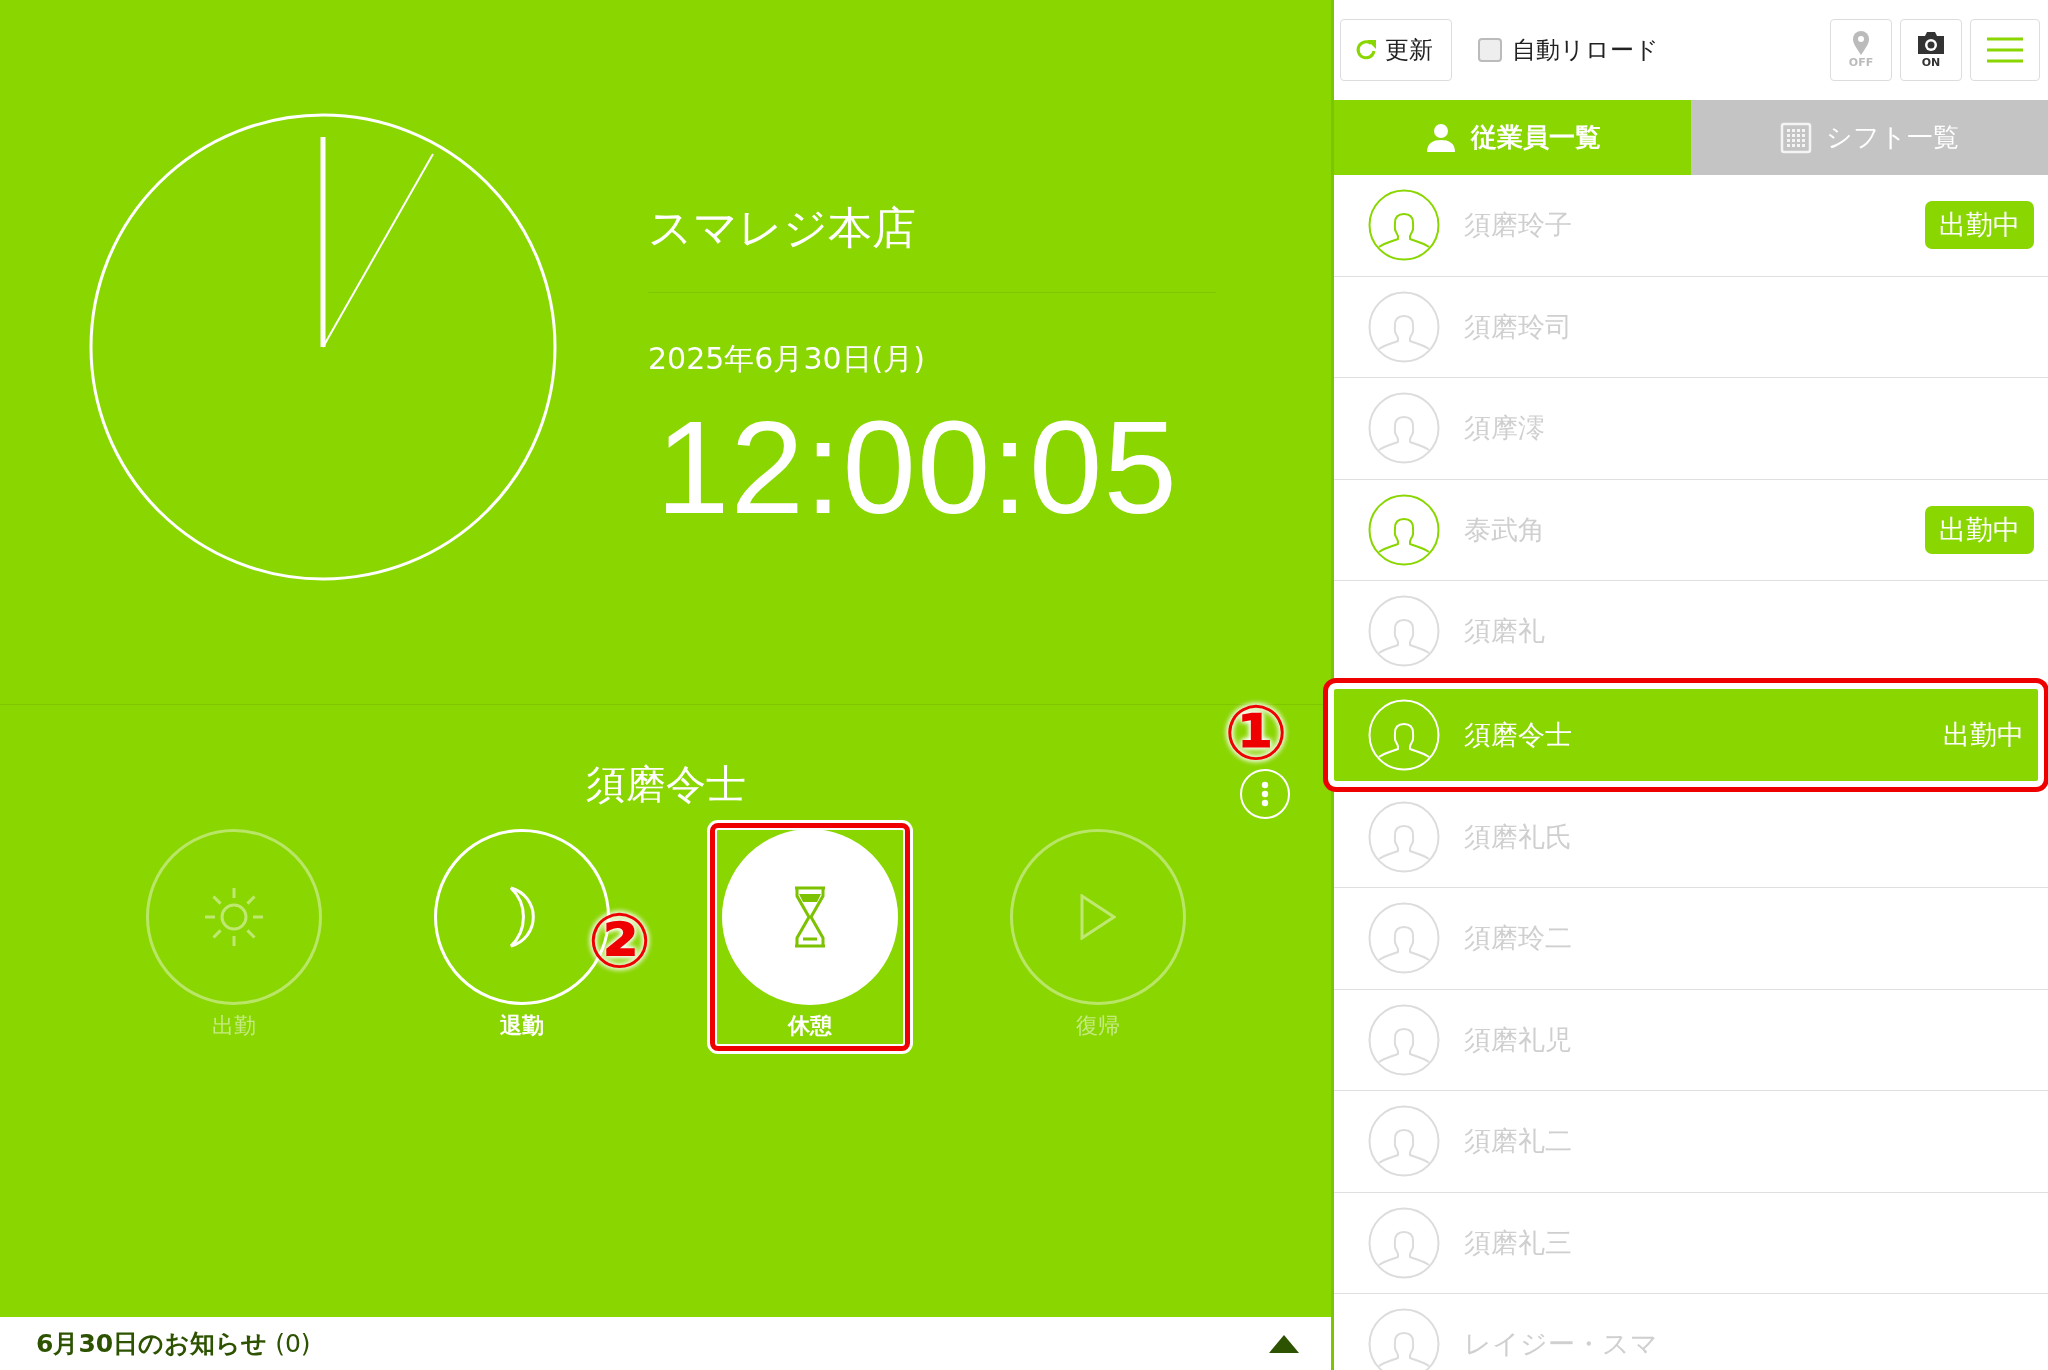  I want to click on store-name: スマレジ本店, so click(782, 228).